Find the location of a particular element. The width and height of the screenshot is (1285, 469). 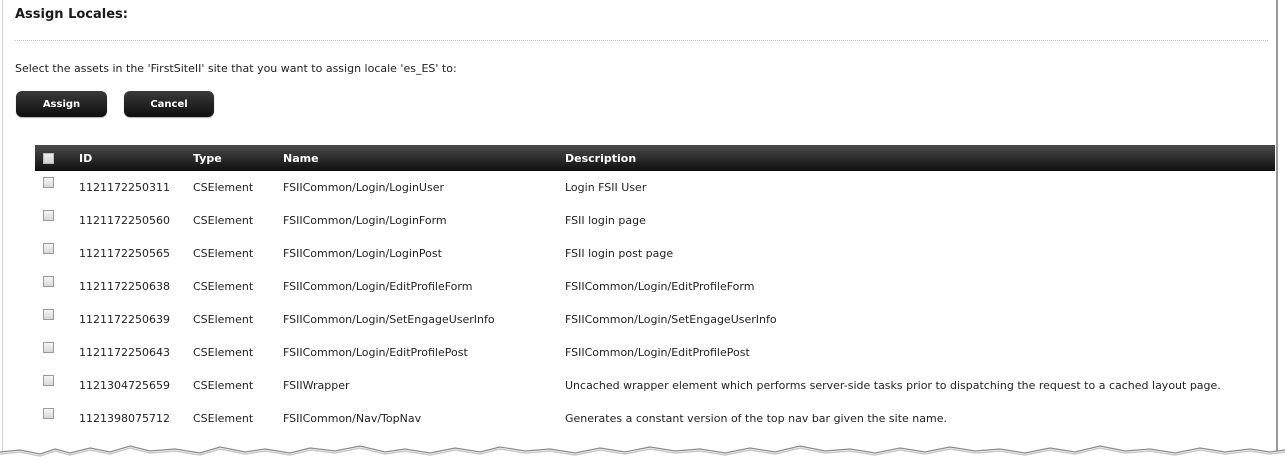

cancel-button: Cancel is located at coordinates (169, 104).